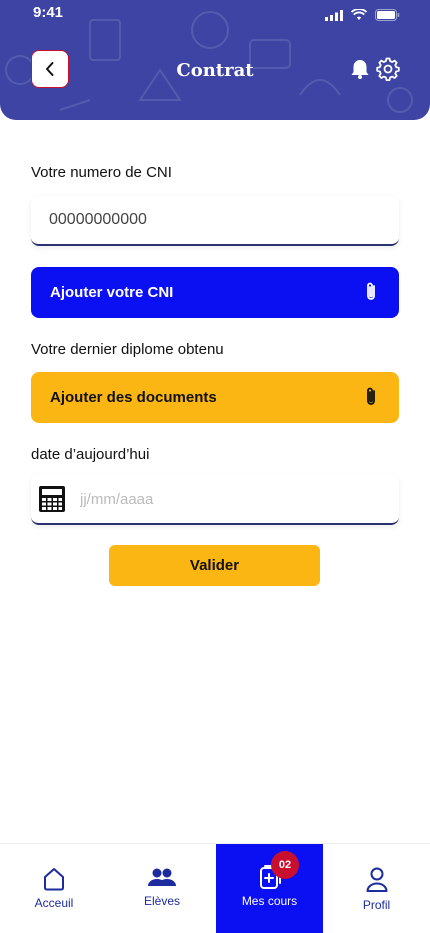 The width and height of the screenshot is (430, 933). I want to click on nav-item-profil: Profil, so click(376, 888).